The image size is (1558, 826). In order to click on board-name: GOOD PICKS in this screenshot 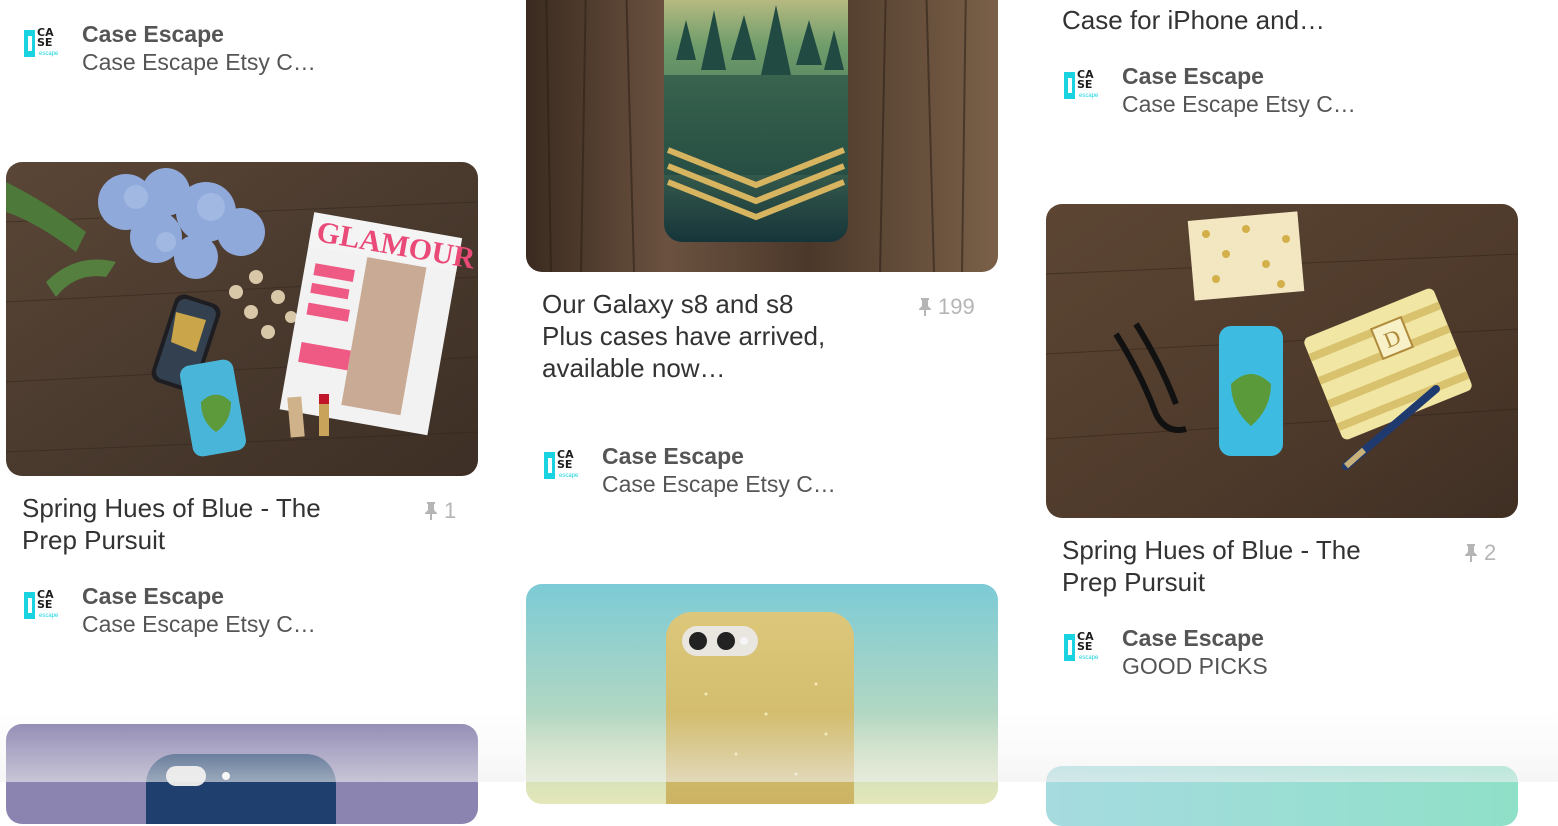, I will do `click(1195, 666)`.